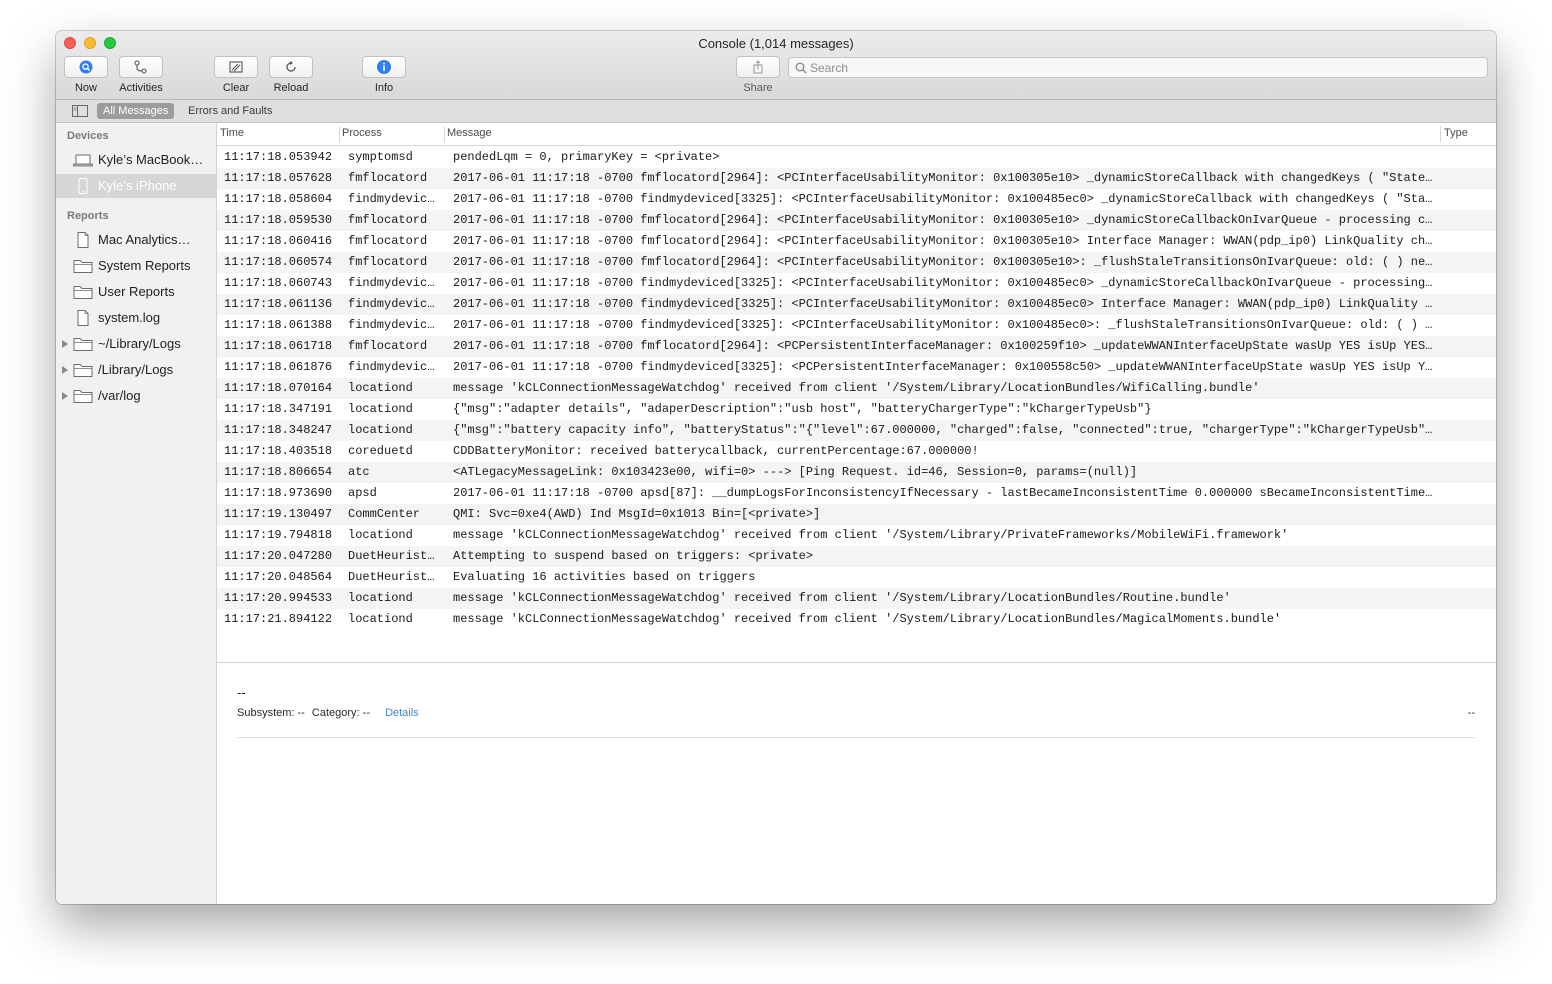 The width and height of the screenshot is (1552, 984). I want to click on sidebar-item-label: User Reports, so click(136, 291).